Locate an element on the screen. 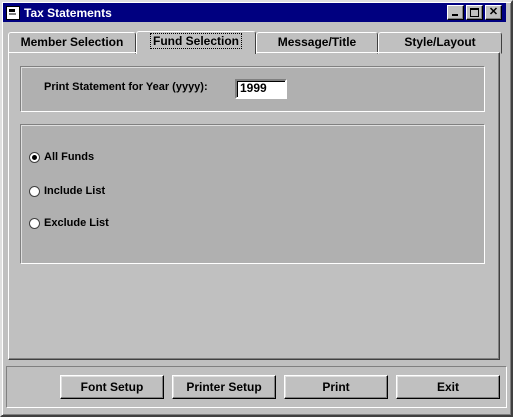 The width and height of the screenshot is (513, 417). tab-label: Message/Title is located at coordinates (317, 42).